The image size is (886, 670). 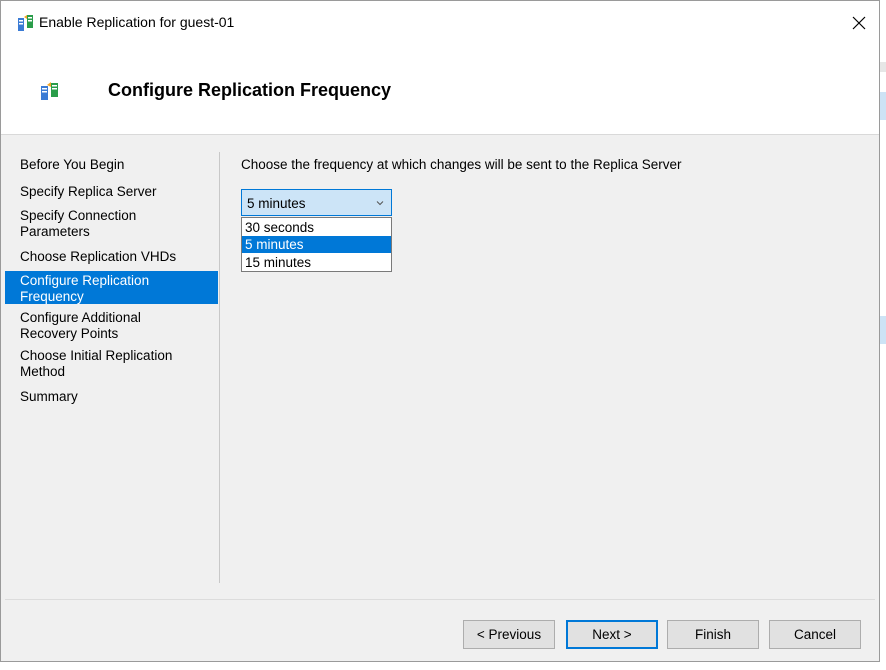 I want to click on frequency-option-30-seconds: 30 seconds, so click(x=316, y=227).